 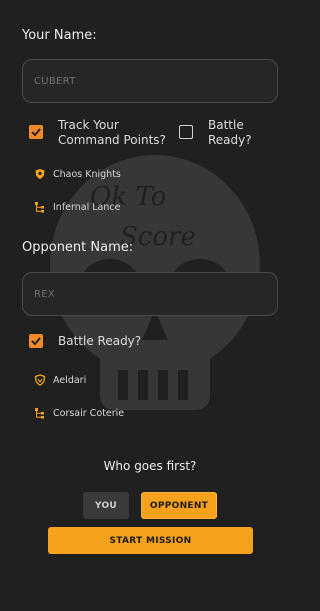 I want to click on opponent-name-field: REX, so click(x=150, y=294).